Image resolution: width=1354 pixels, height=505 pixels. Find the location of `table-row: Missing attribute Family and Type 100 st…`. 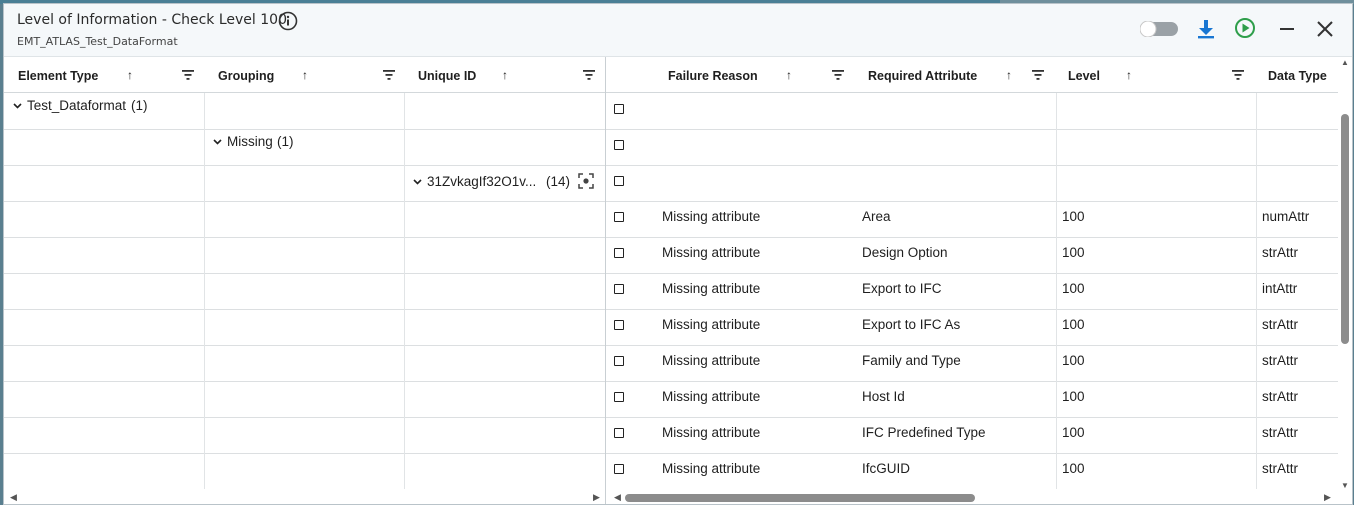

table-row: Missing attribute Family and Type 100 st… is located at coordinates (972, 363).